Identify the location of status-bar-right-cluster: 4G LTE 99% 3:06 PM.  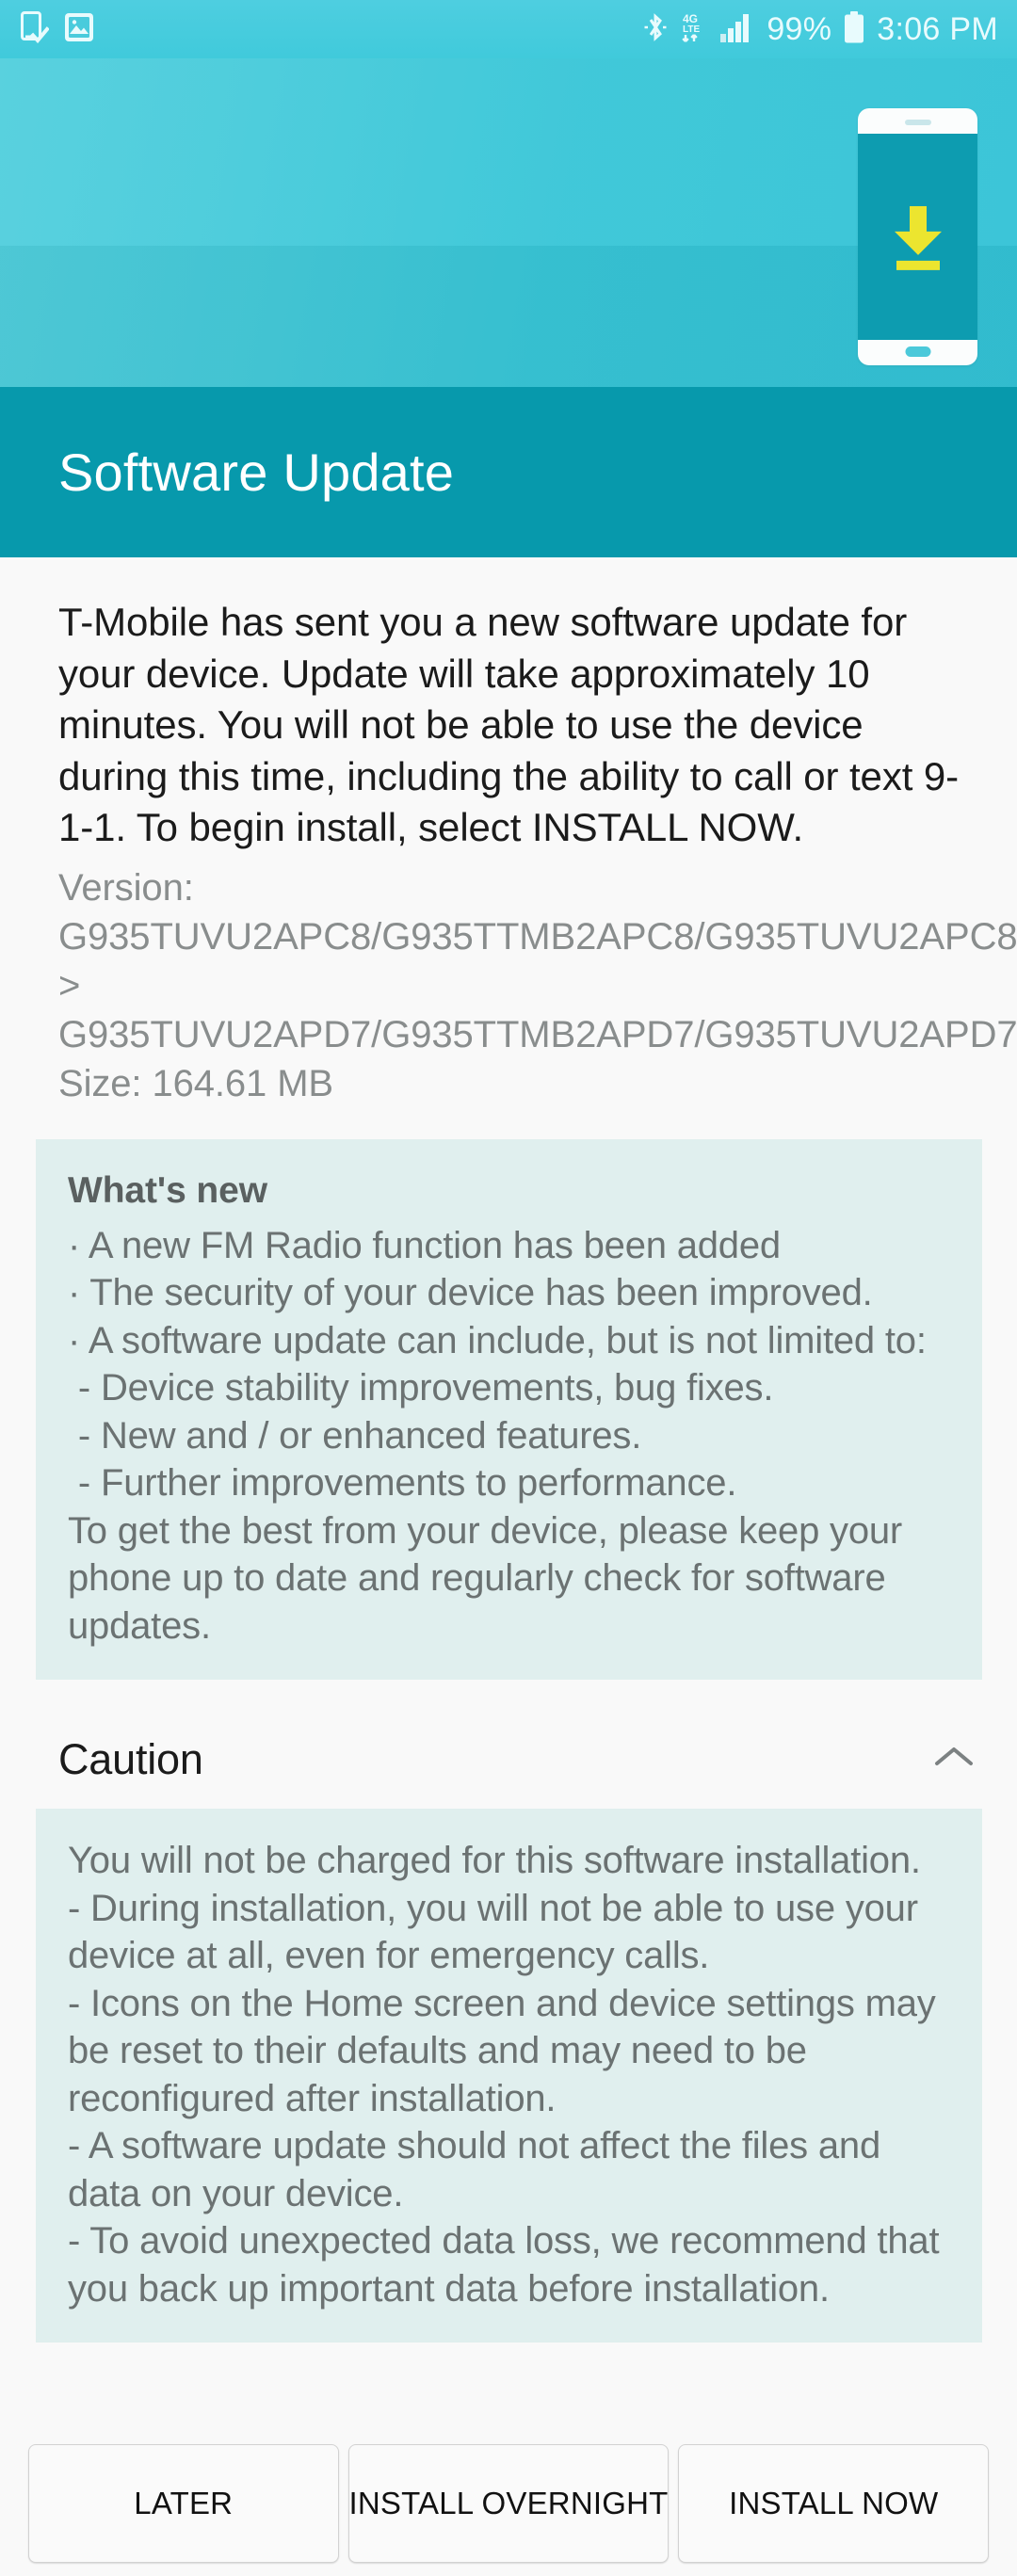
(821, 29).